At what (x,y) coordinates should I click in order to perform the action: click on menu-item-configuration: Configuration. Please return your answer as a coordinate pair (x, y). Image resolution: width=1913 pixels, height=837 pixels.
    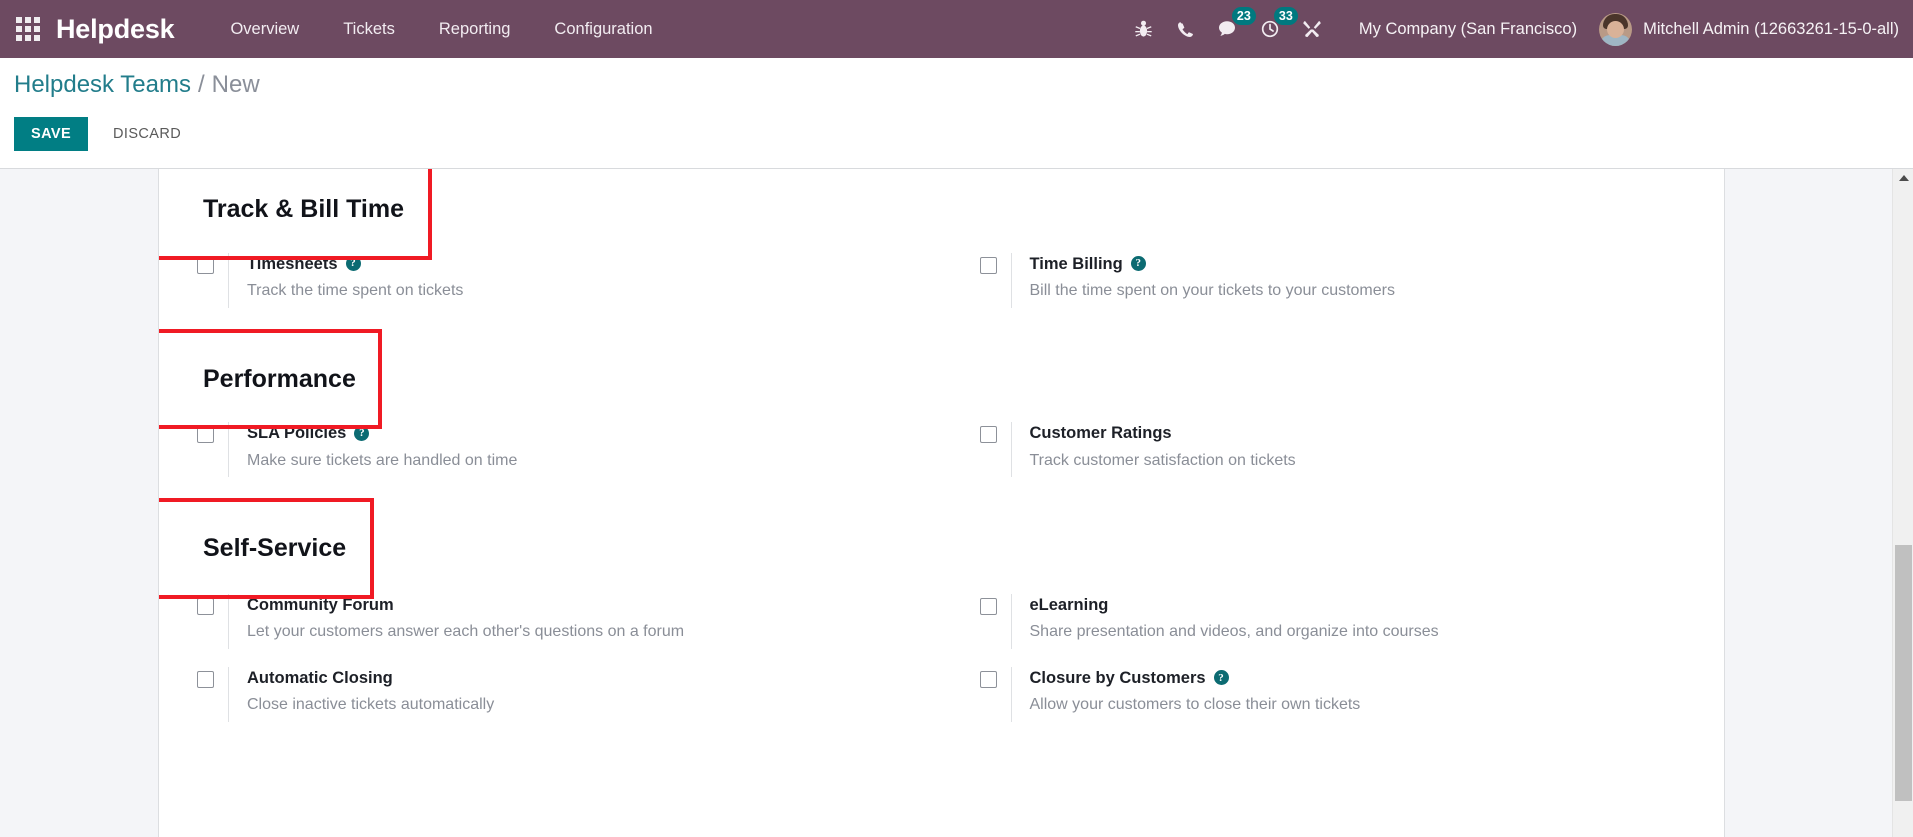
    Looking at the image, I should click on (603, 29).